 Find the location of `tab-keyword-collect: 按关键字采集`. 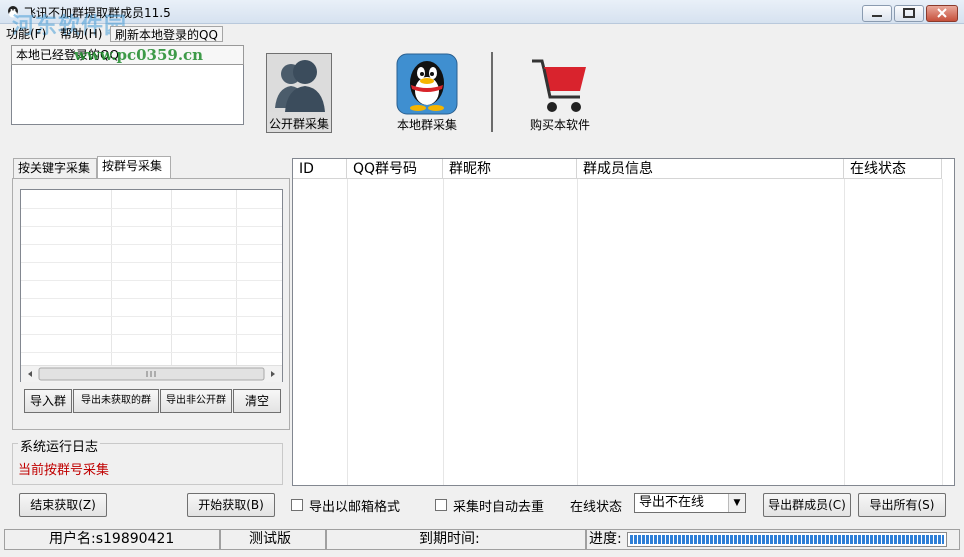

tab-keyword-collect: 按关键字采集 is located at coordinates (55, 168).